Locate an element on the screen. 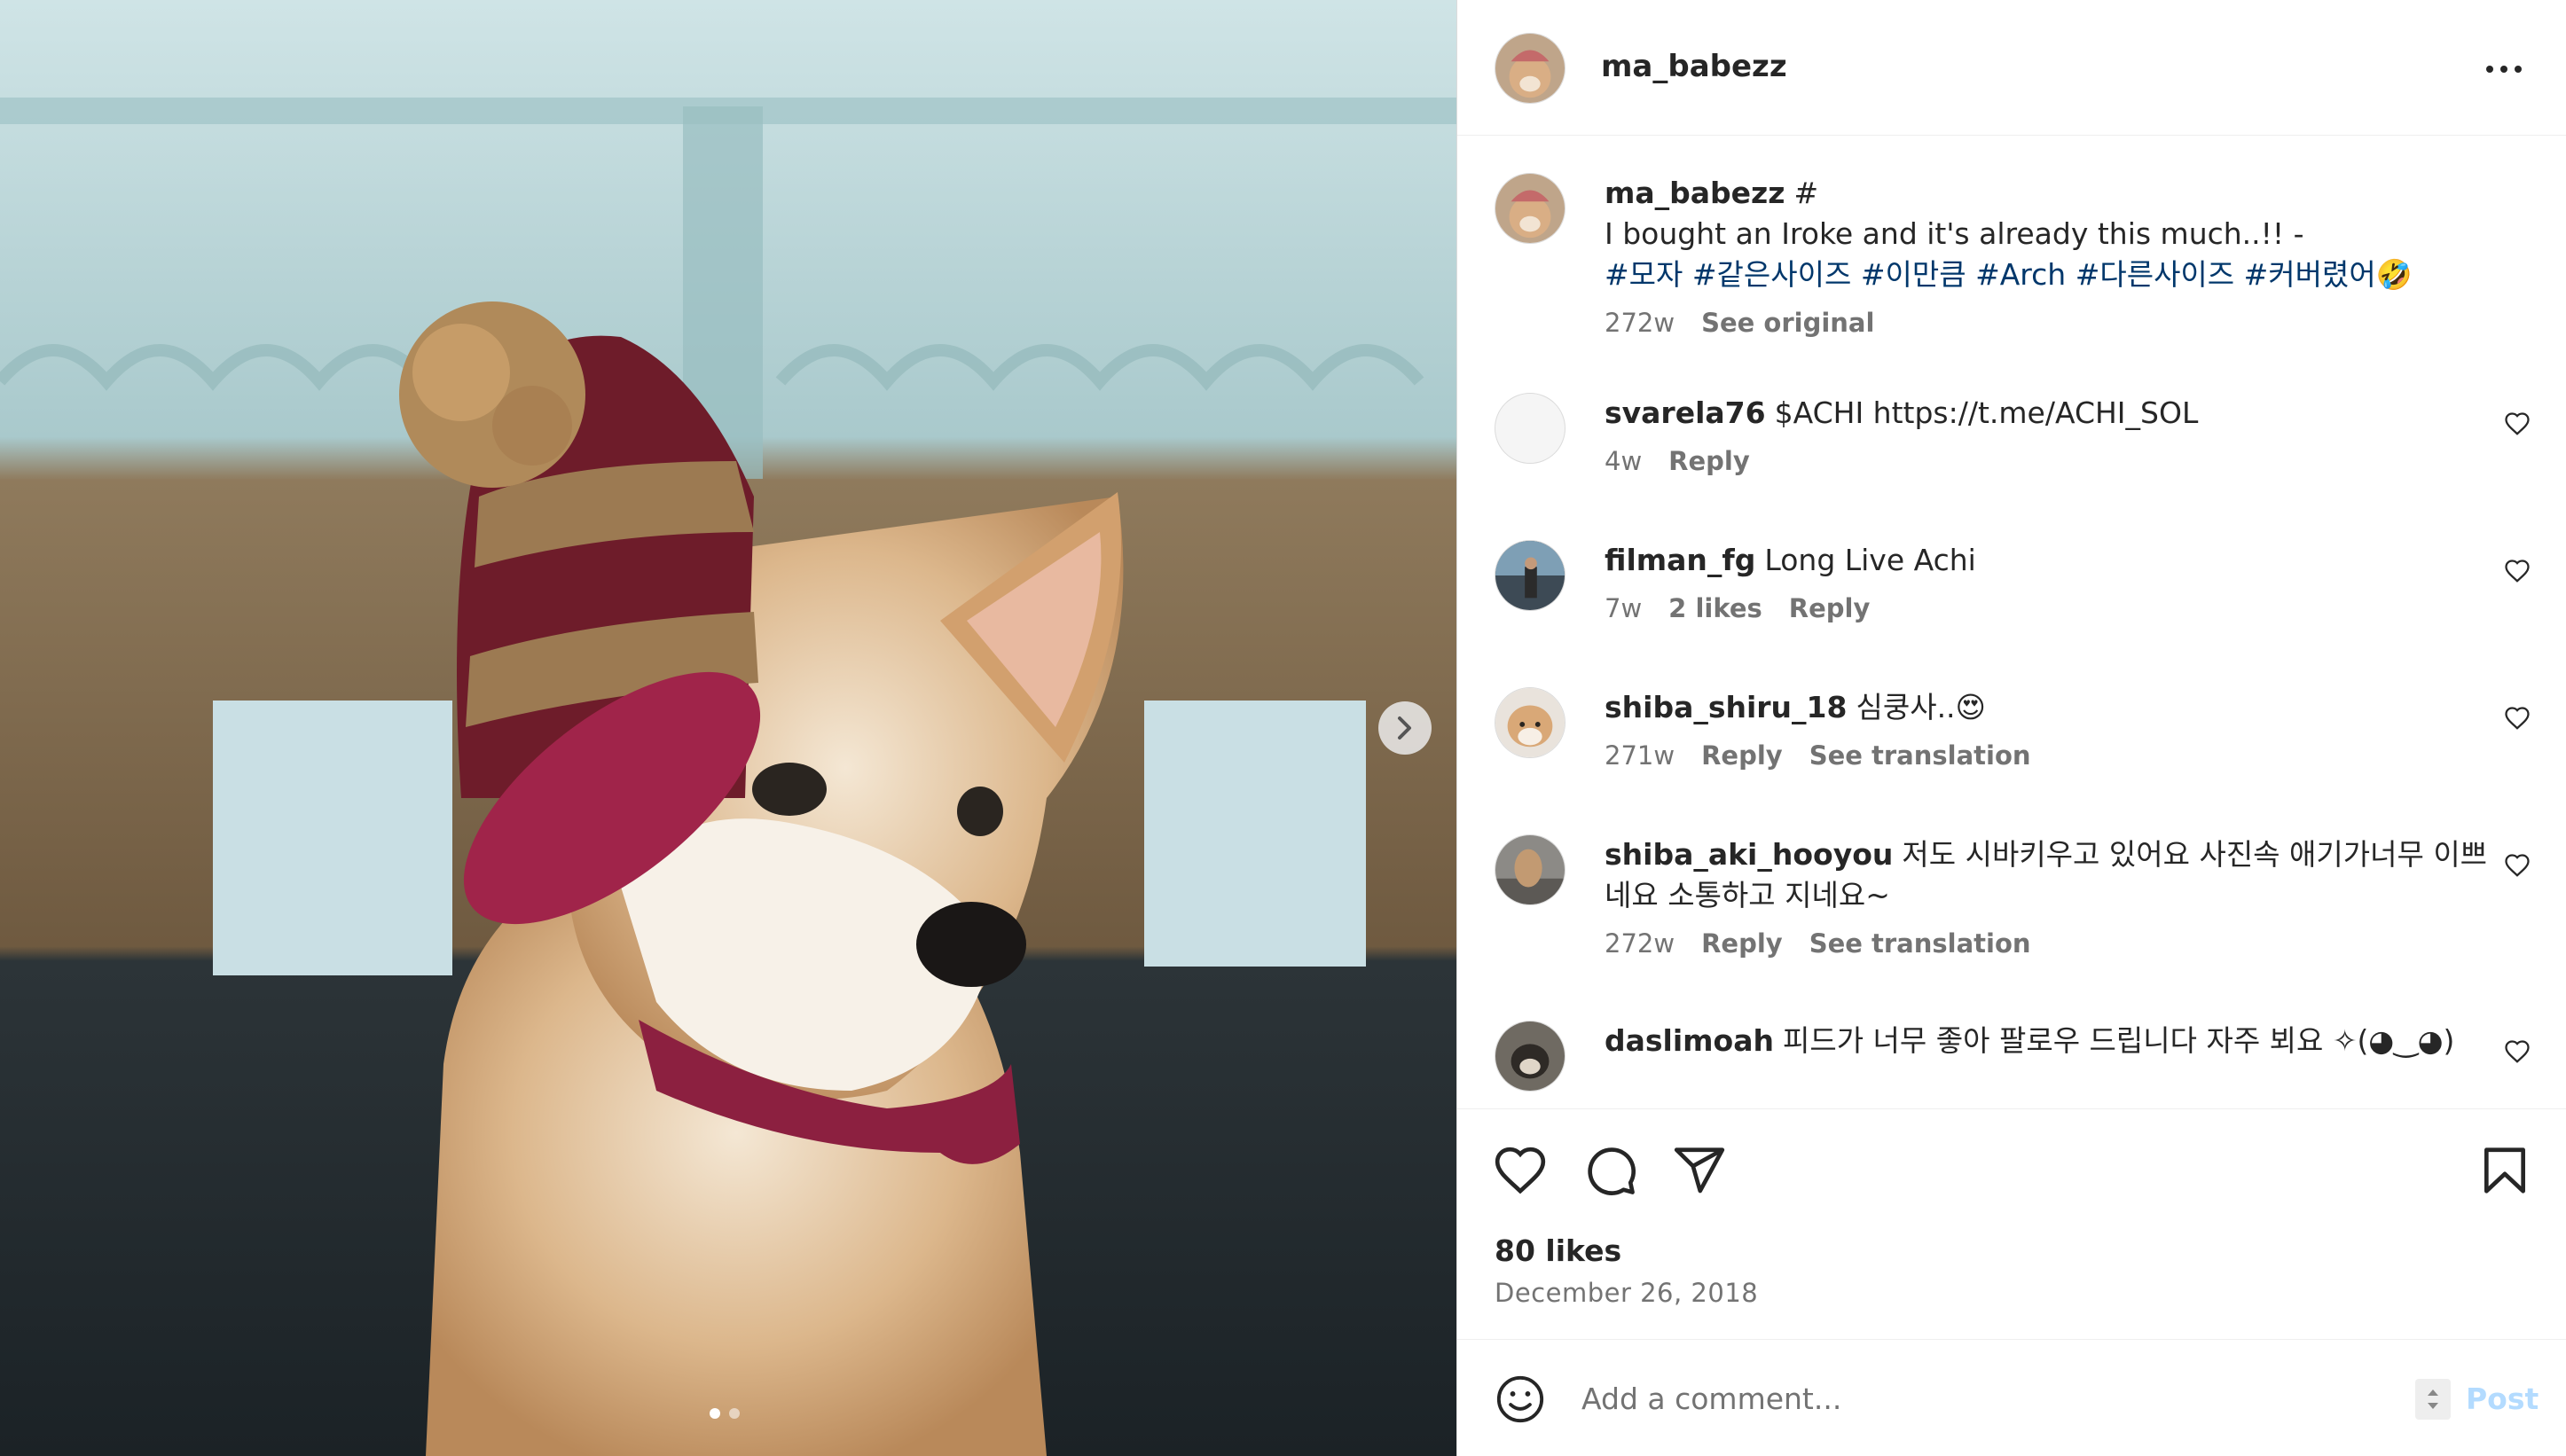 This screenshot has height=1456, width=2566. comment-meta: 7w 2 likes Reply is located at coordinates (1738, 608).